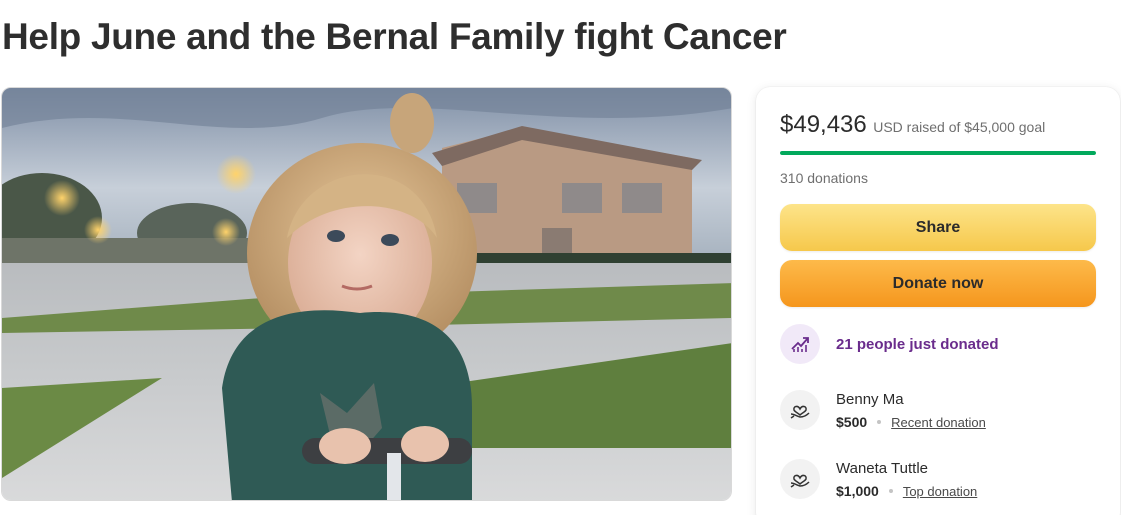 This screenshot has width=1121, height=515. What do you see at coordinates (938, 283) in the screenshot?
I see `donate-now-button: Donate now` at bounding box center [938, 283].